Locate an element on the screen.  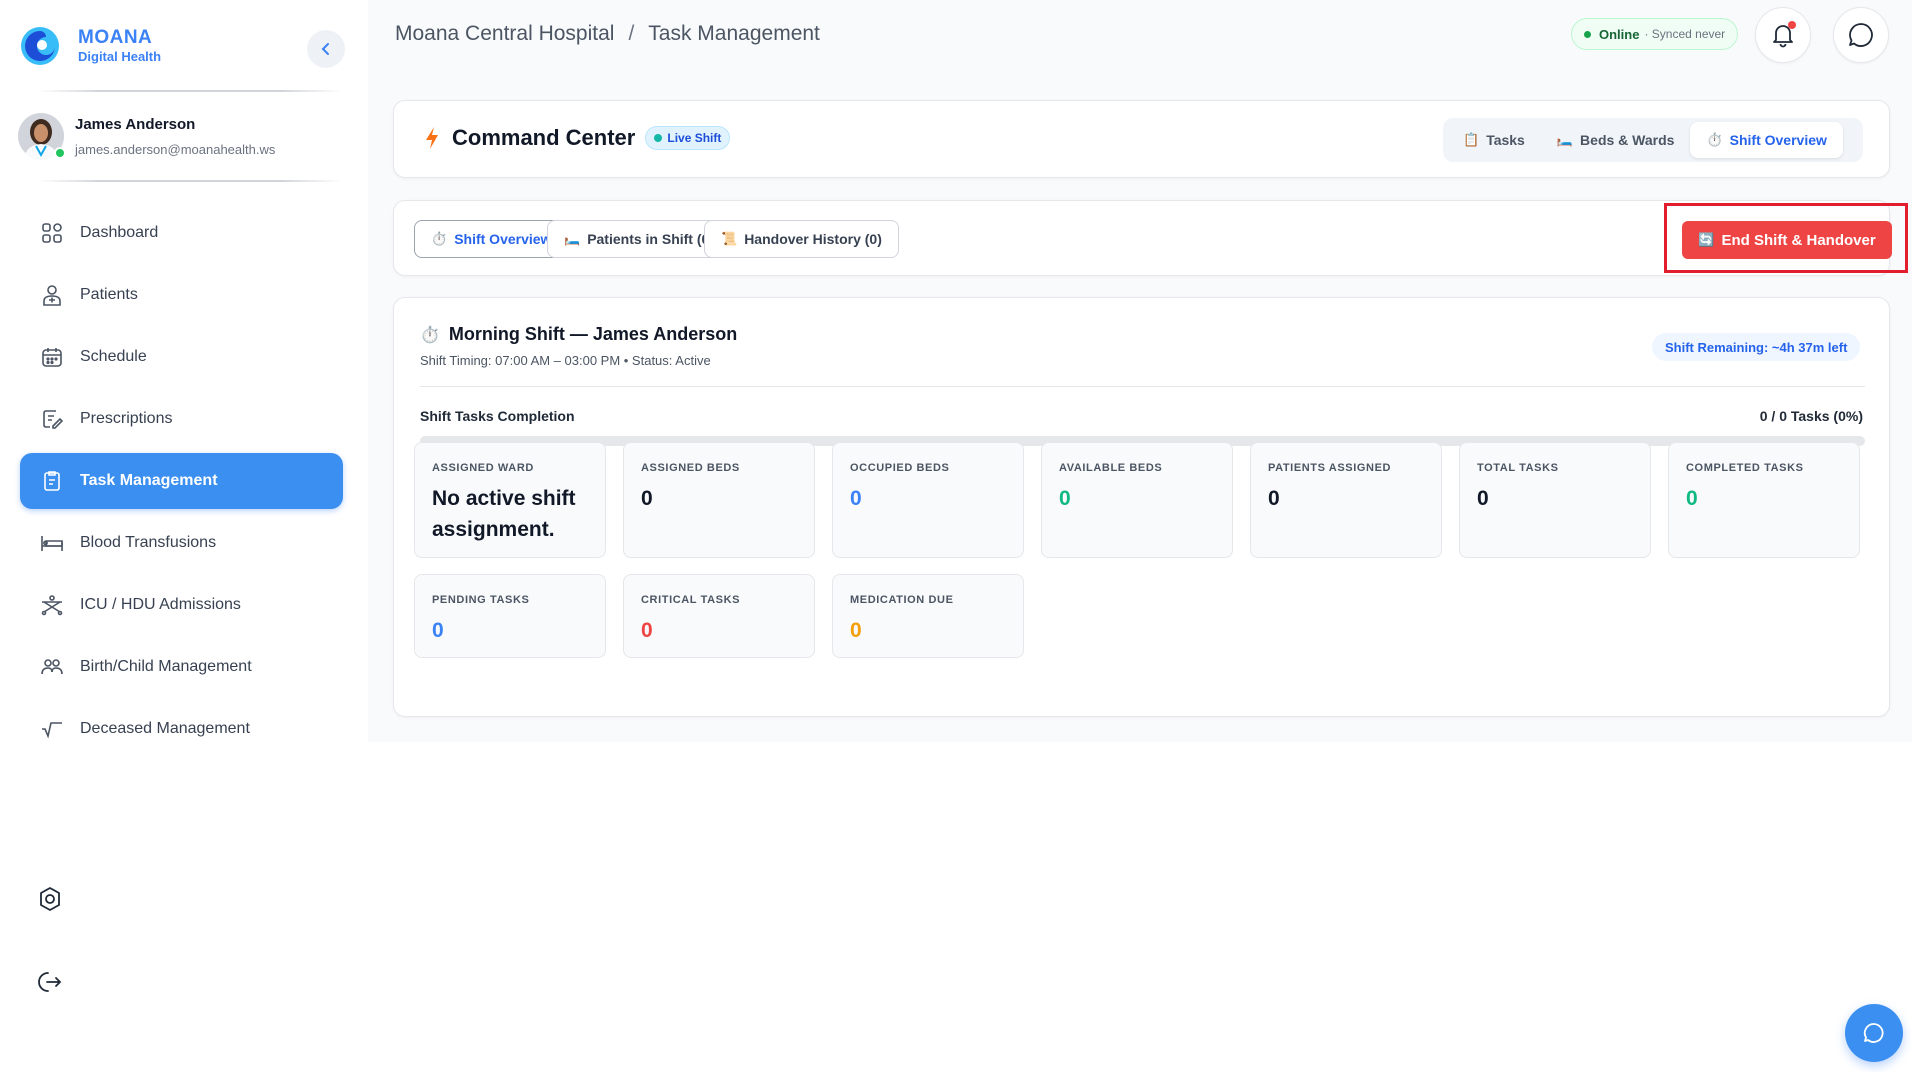
sidebar-item-schedule: Schedule is located at coordinates (181, 357).